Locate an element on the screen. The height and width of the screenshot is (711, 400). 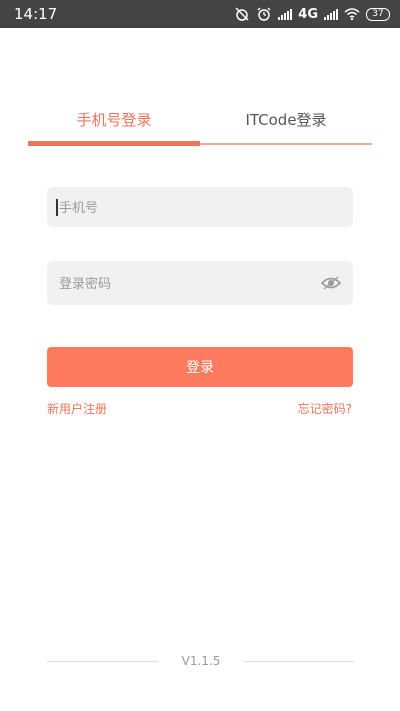
footer-divider-right is located at coordinates (299, 661).